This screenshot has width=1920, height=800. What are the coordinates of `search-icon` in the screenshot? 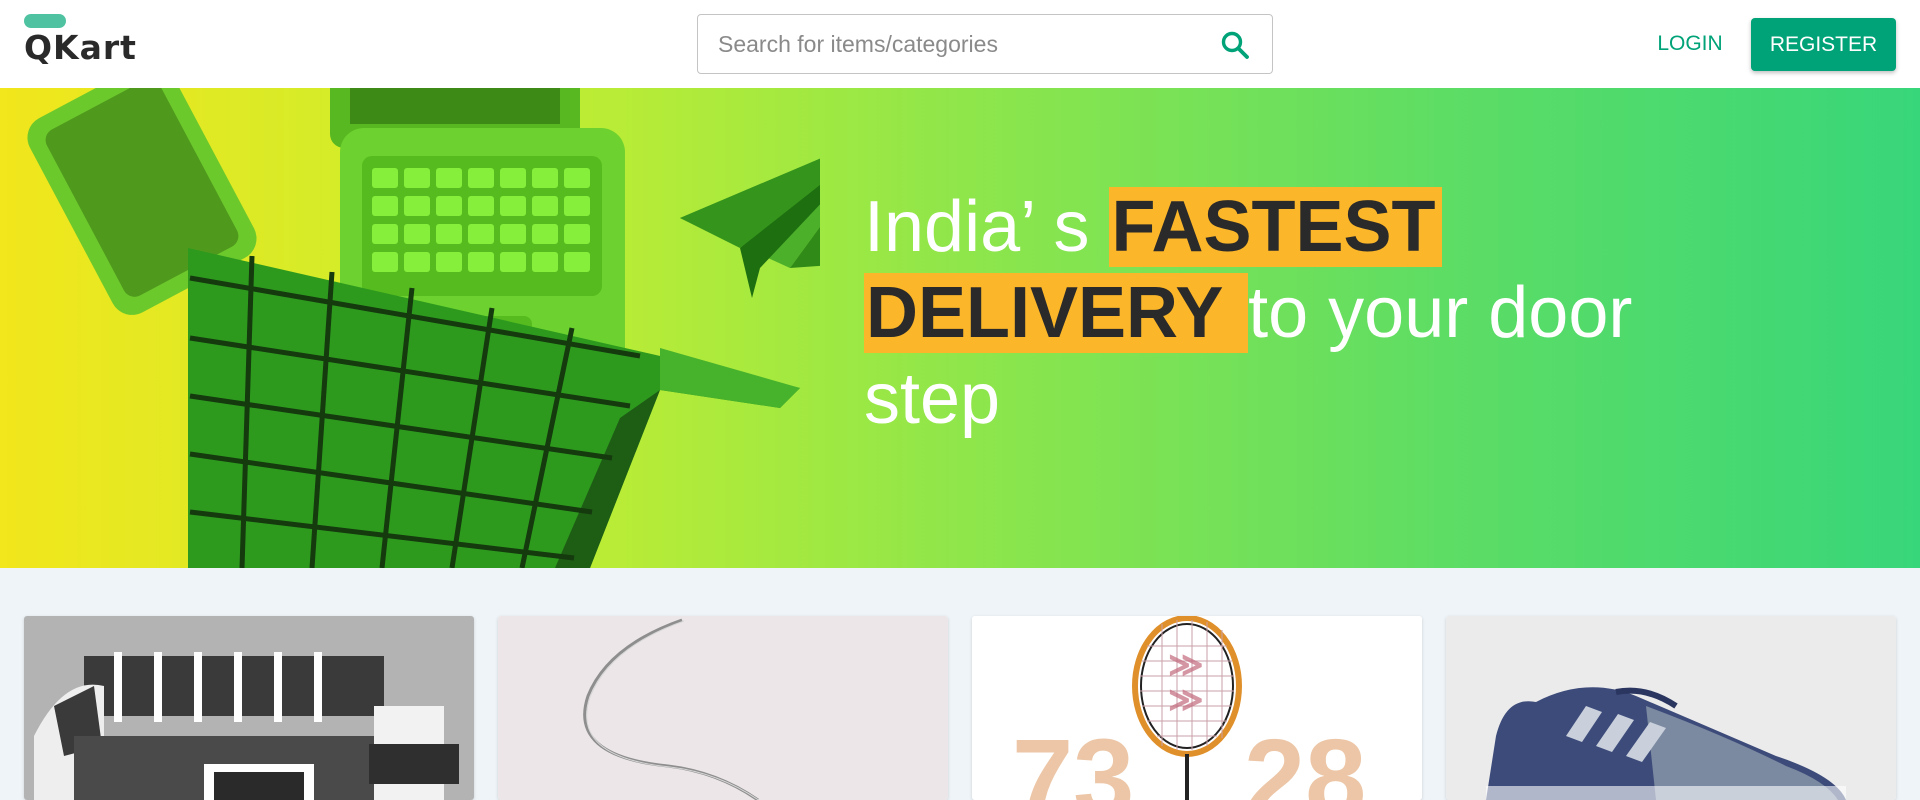 It's located at (1235, 45).